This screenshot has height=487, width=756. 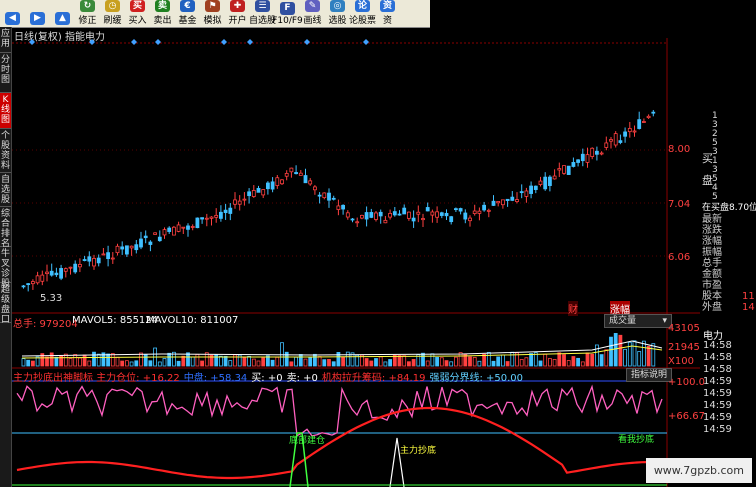 I want to click on quote-row: 总手, so click(x=712, y=263).